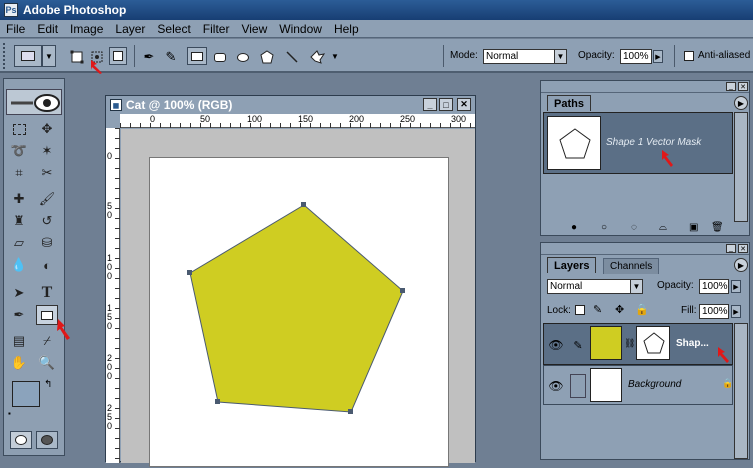  What do you see at coordinates (77, 57) in the screenshot?
I see `shape-layers-mode-icon` at bounding box center [77, 57].